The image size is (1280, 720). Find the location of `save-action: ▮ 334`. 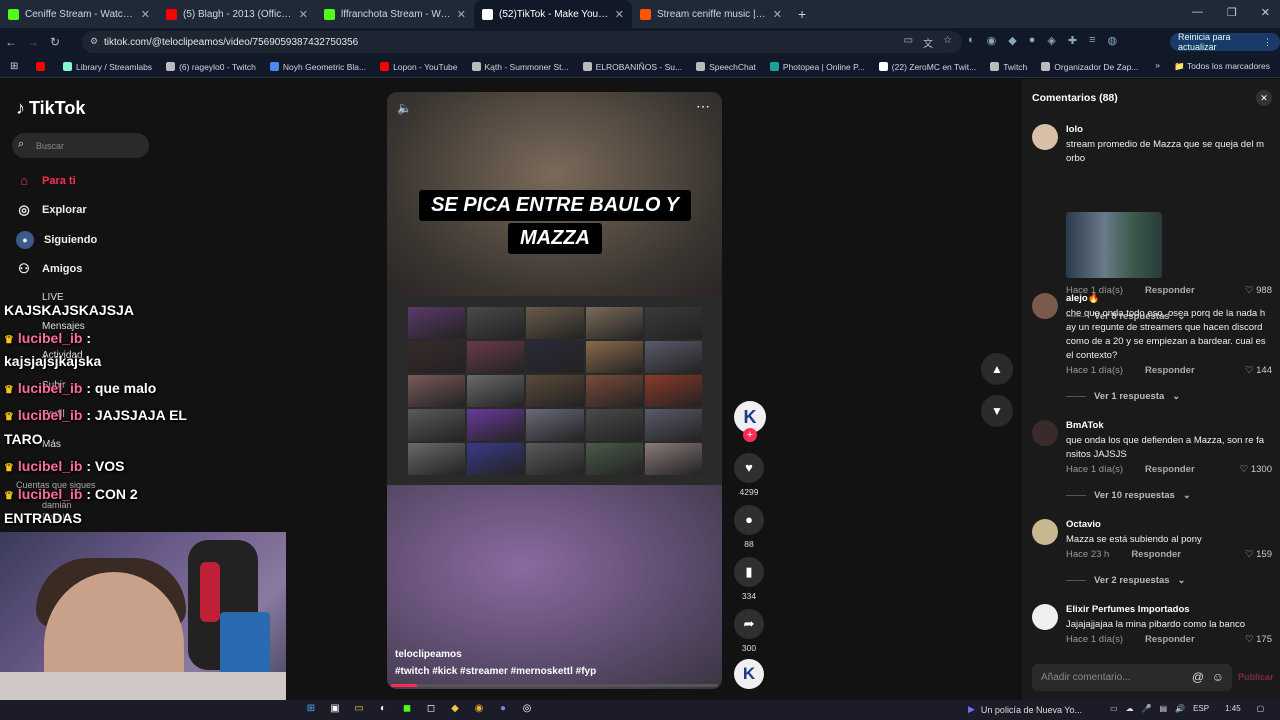

save-action: ▮ 334 is located at coordinates (749, 579).